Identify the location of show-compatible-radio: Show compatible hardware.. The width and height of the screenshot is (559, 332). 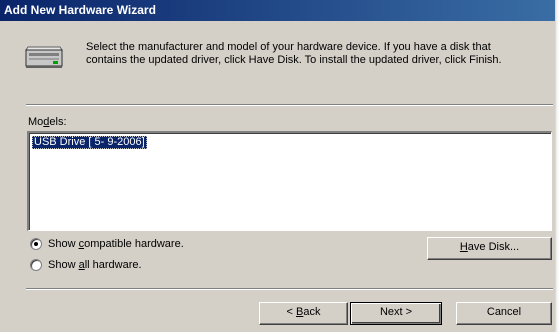
(107, 244).